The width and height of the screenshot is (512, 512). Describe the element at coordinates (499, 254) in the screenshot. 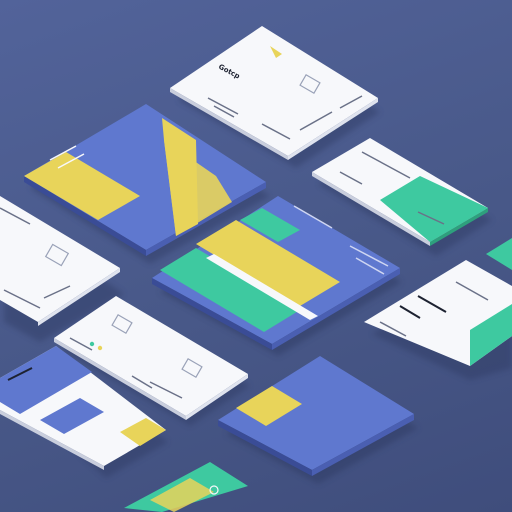

I see `green-tab` at that location.